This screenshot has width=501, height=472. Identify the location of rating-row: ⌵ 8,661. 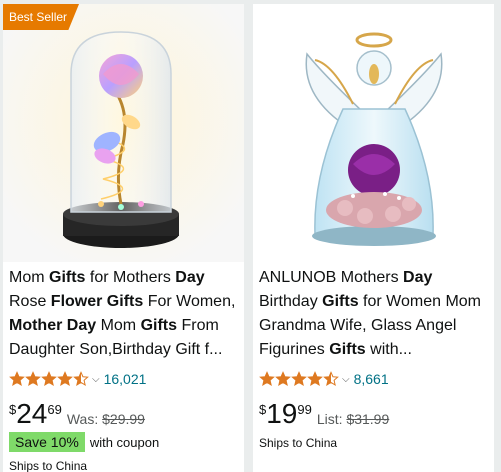
(324, 379).